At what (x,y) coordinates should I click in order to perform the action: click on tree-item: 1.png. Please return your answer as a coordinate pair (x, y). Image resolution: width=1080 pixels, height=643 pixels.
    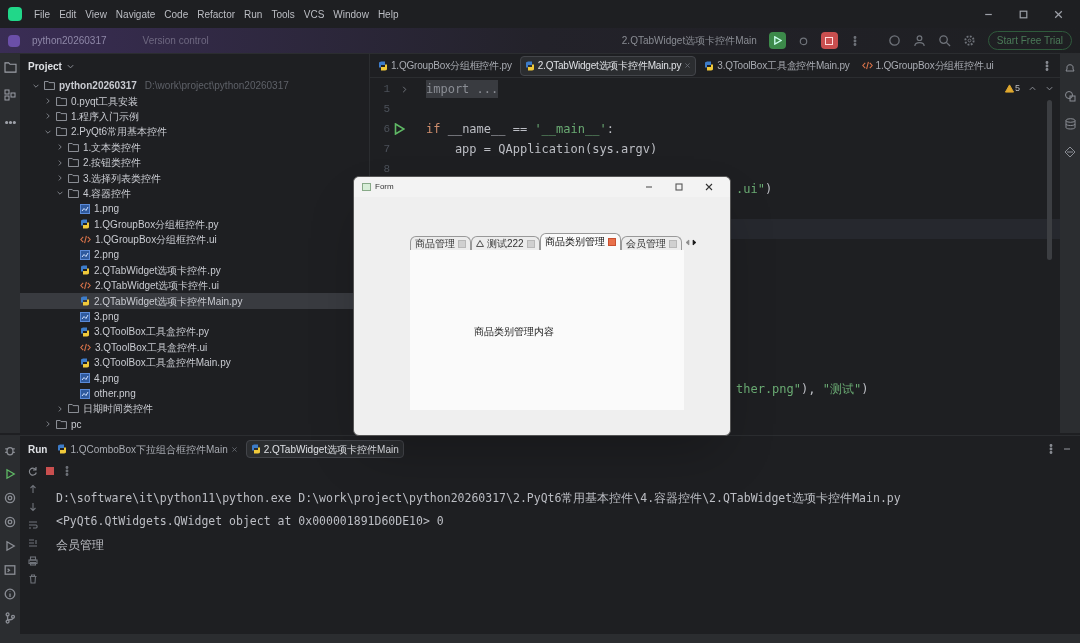
    Looking at the image, I should click on (194, 209).